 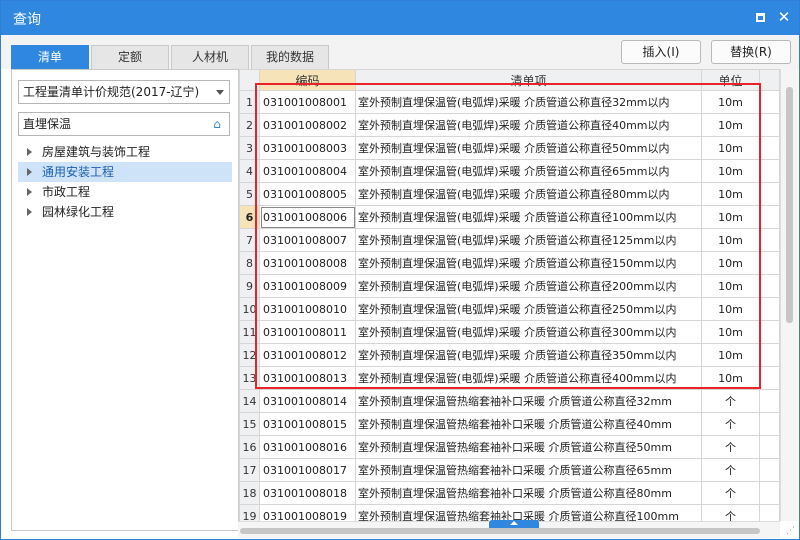 What do you see at coordinates (249, 309) in the screenshot?
I see `row-number: 10` at bounding box center [249, 309].